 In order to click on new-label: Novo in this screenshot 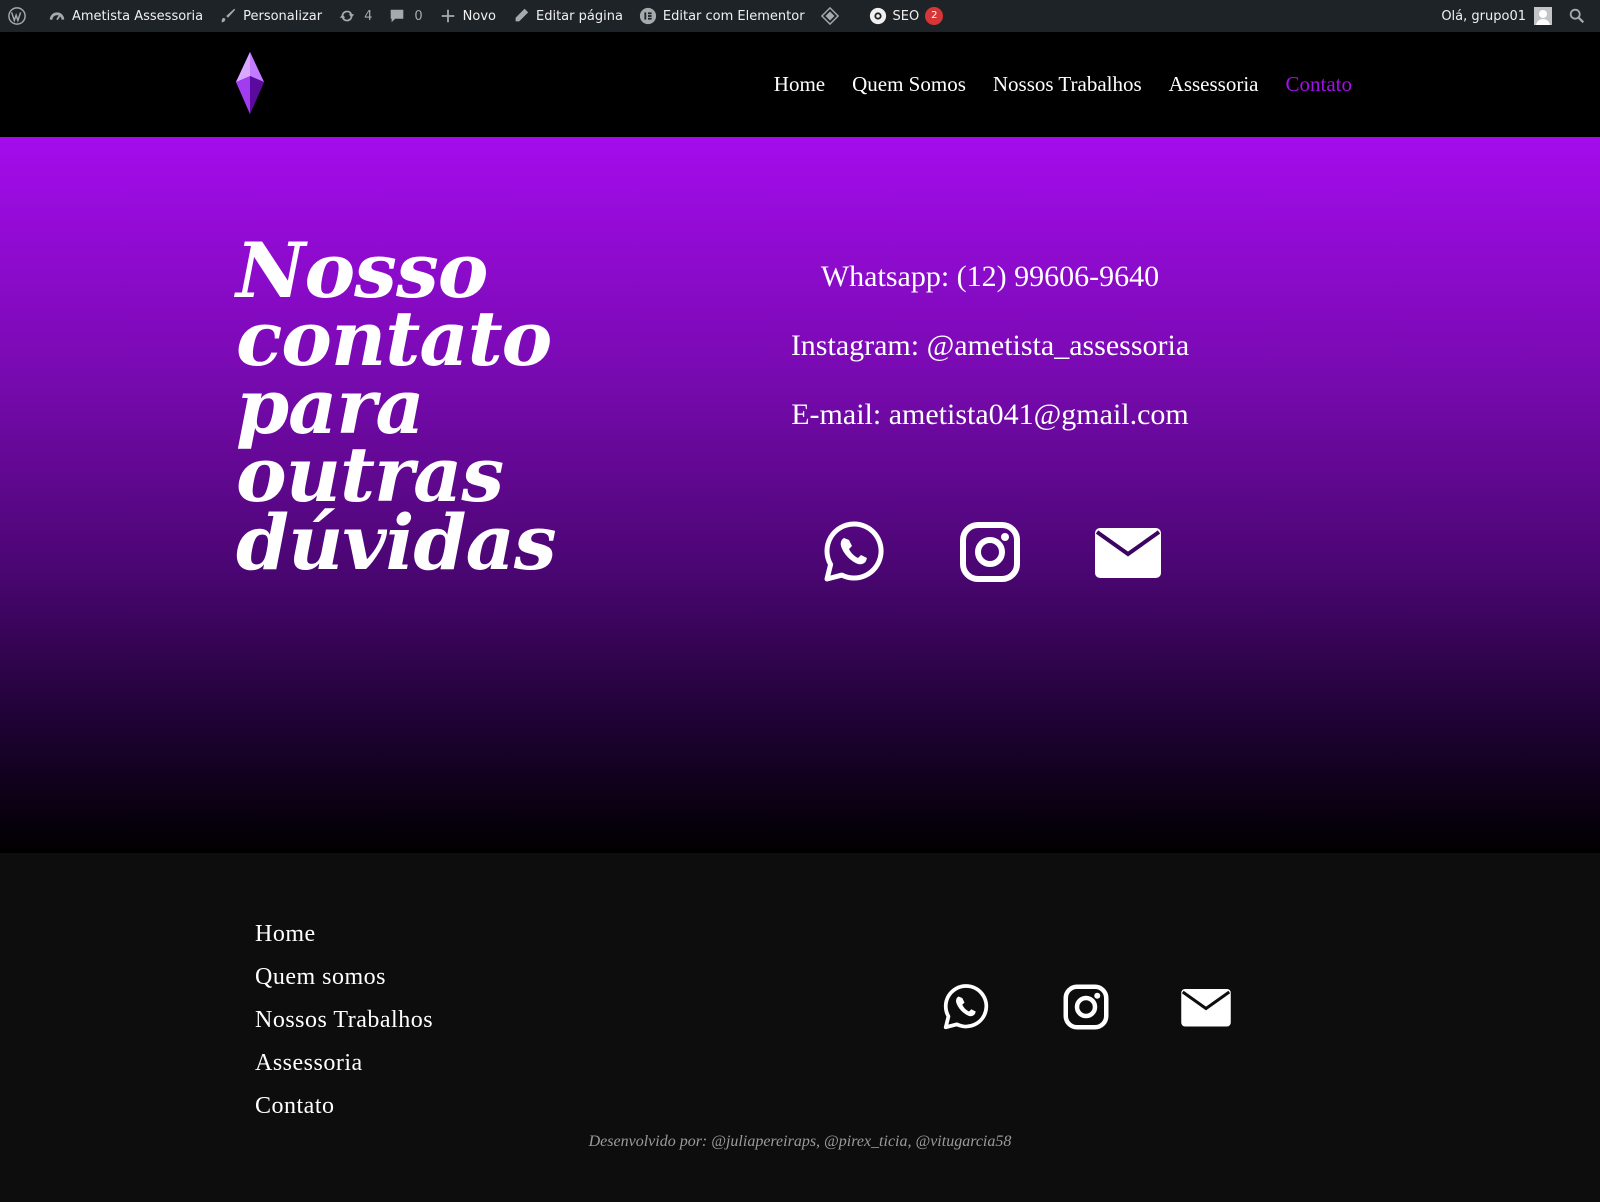, I will do `click(479, 16)`.